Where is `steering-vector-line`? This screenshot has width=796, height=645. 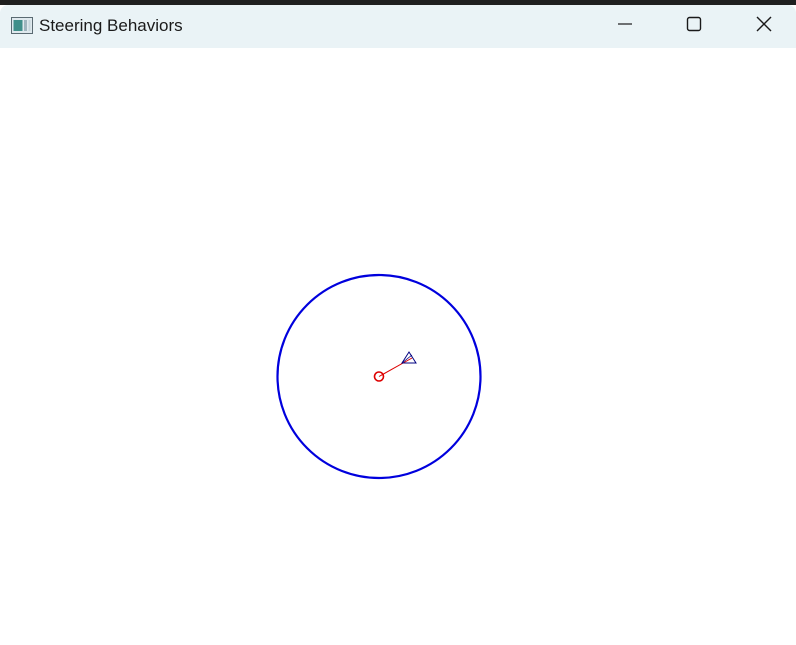
steering-vector-line is located at coordinates (395, 367).